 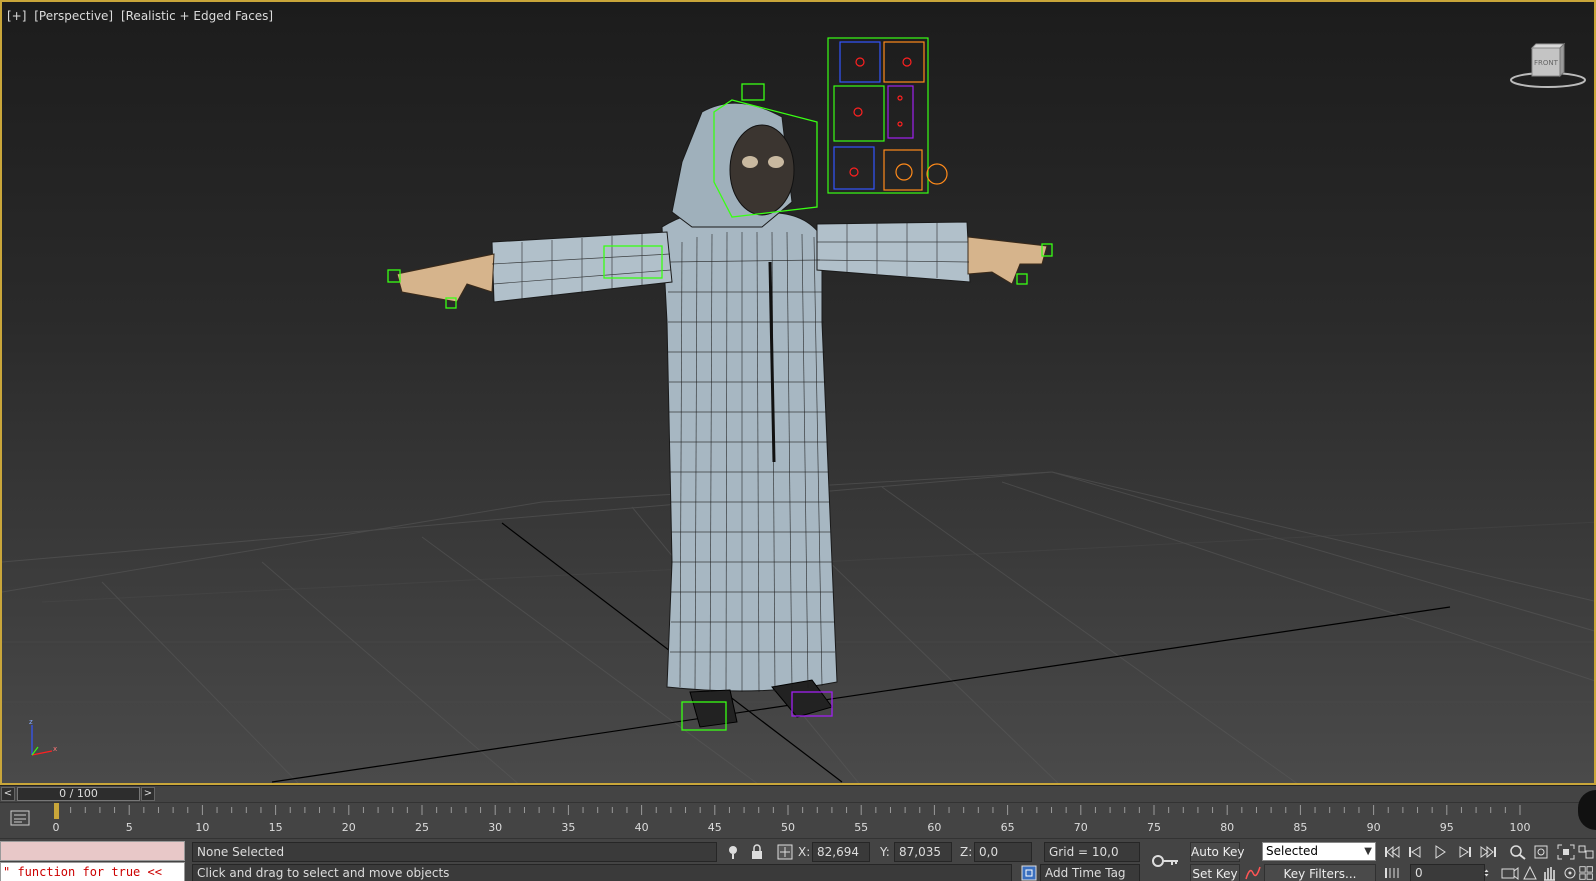 I want to click on grid-size-display: Grid = 10,0, so click(x=1092, y=852).